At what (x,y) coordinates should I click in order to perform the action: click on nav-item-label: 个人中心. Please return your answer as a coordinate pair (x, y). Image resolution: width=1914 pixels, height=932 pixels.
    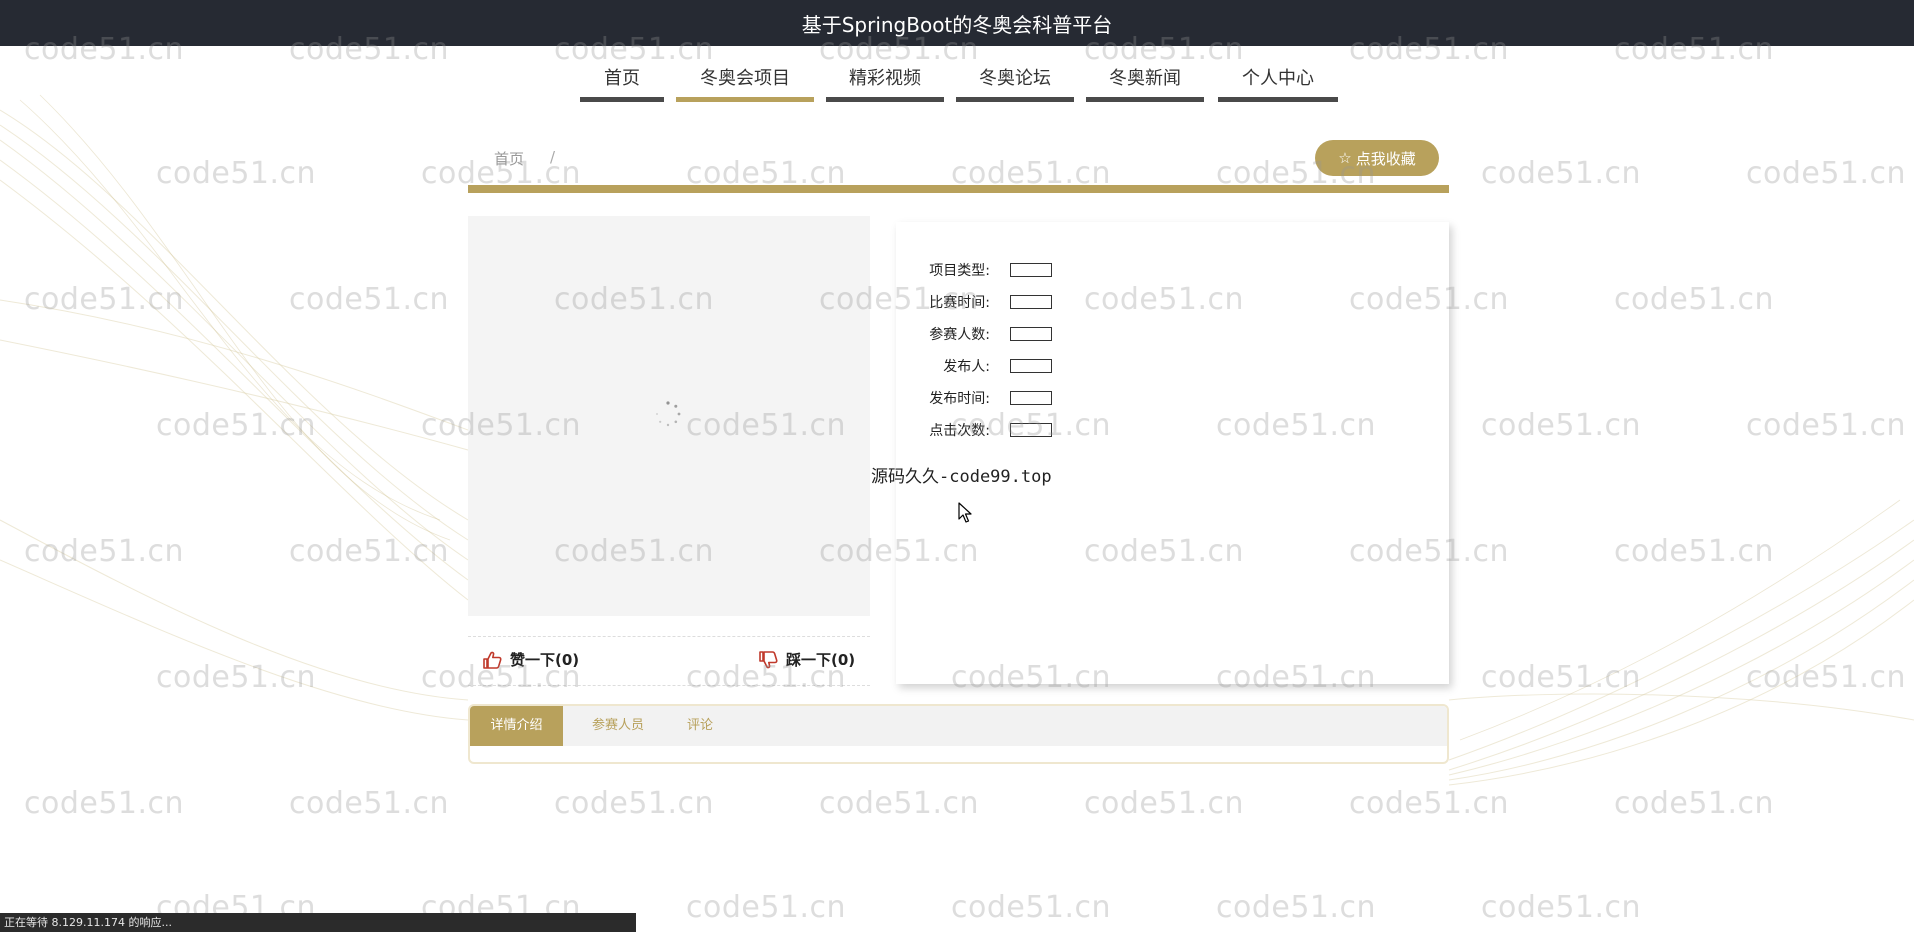
    Looking at the image, I should click on (1278, 78).